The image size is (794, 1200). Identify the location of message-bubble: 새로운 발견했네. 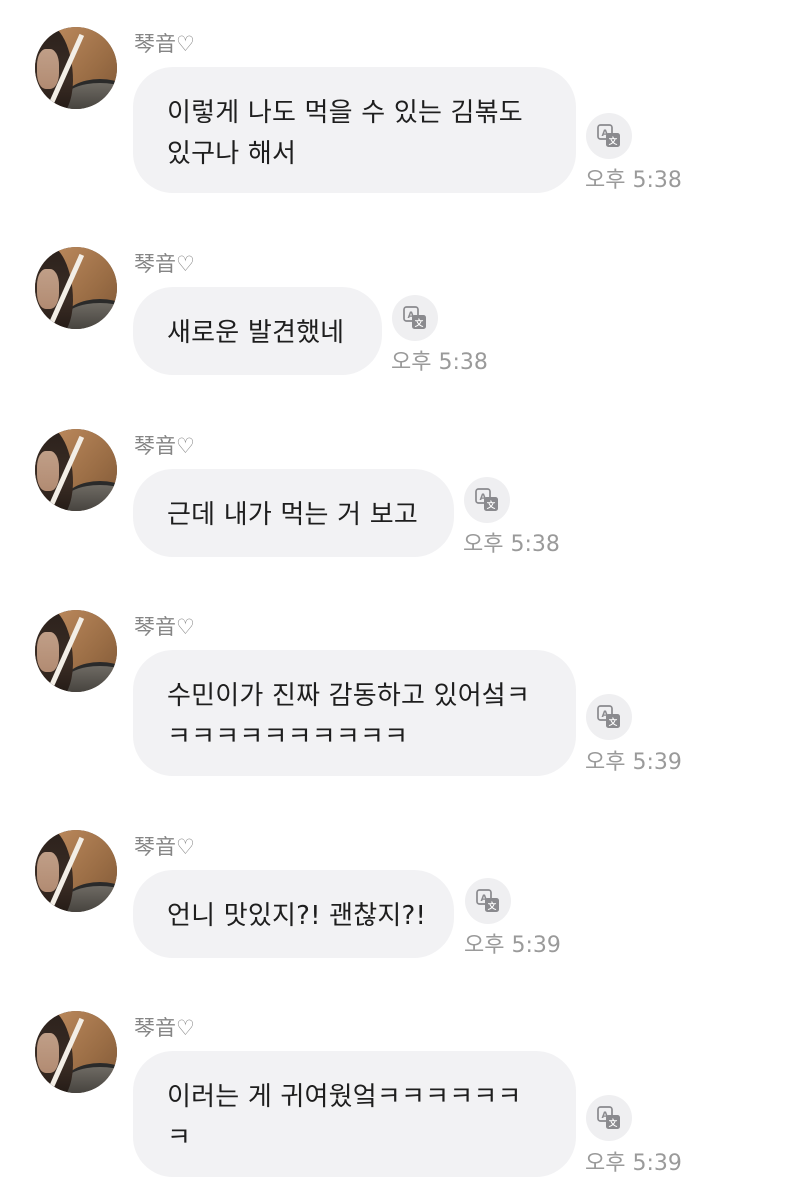
(257, 331).